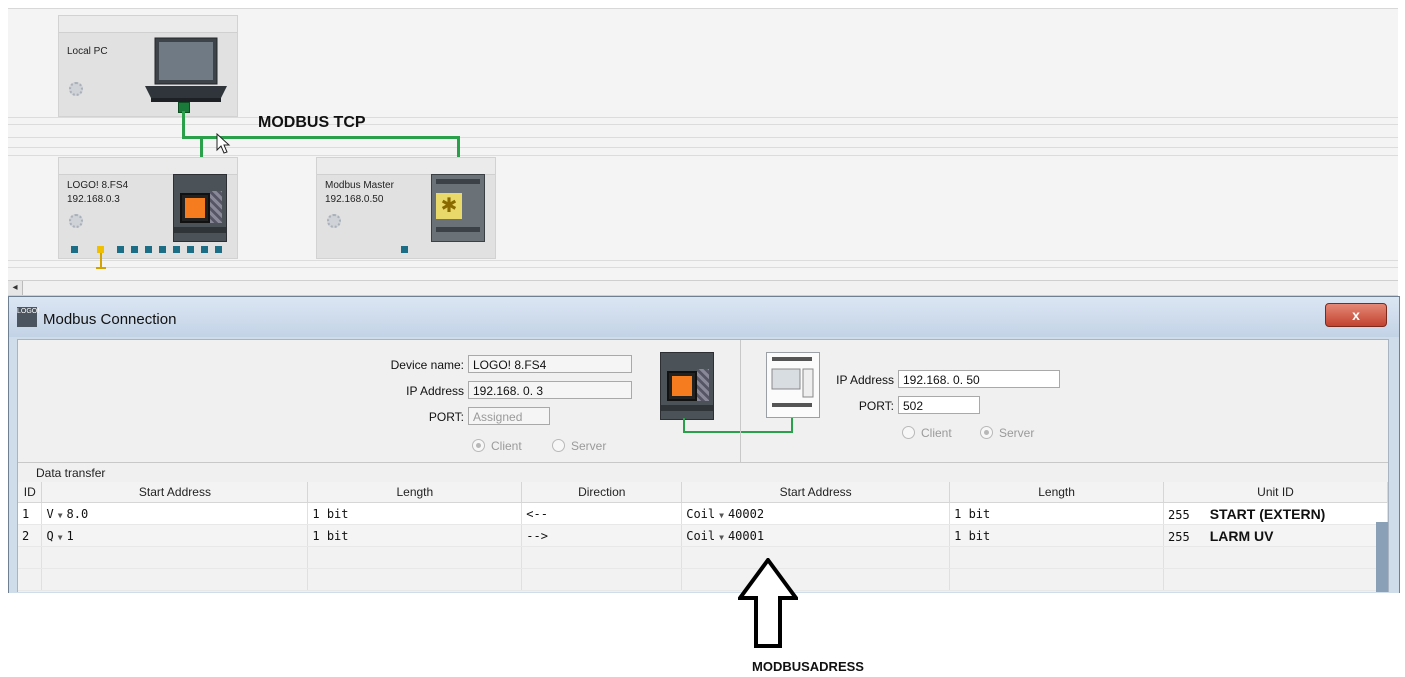 The image size is (1405, 677). Describe the element at coordinates (816, 535) in the screenshot. I see `remote-address-cell: Coil ▼ 40001` at that location.